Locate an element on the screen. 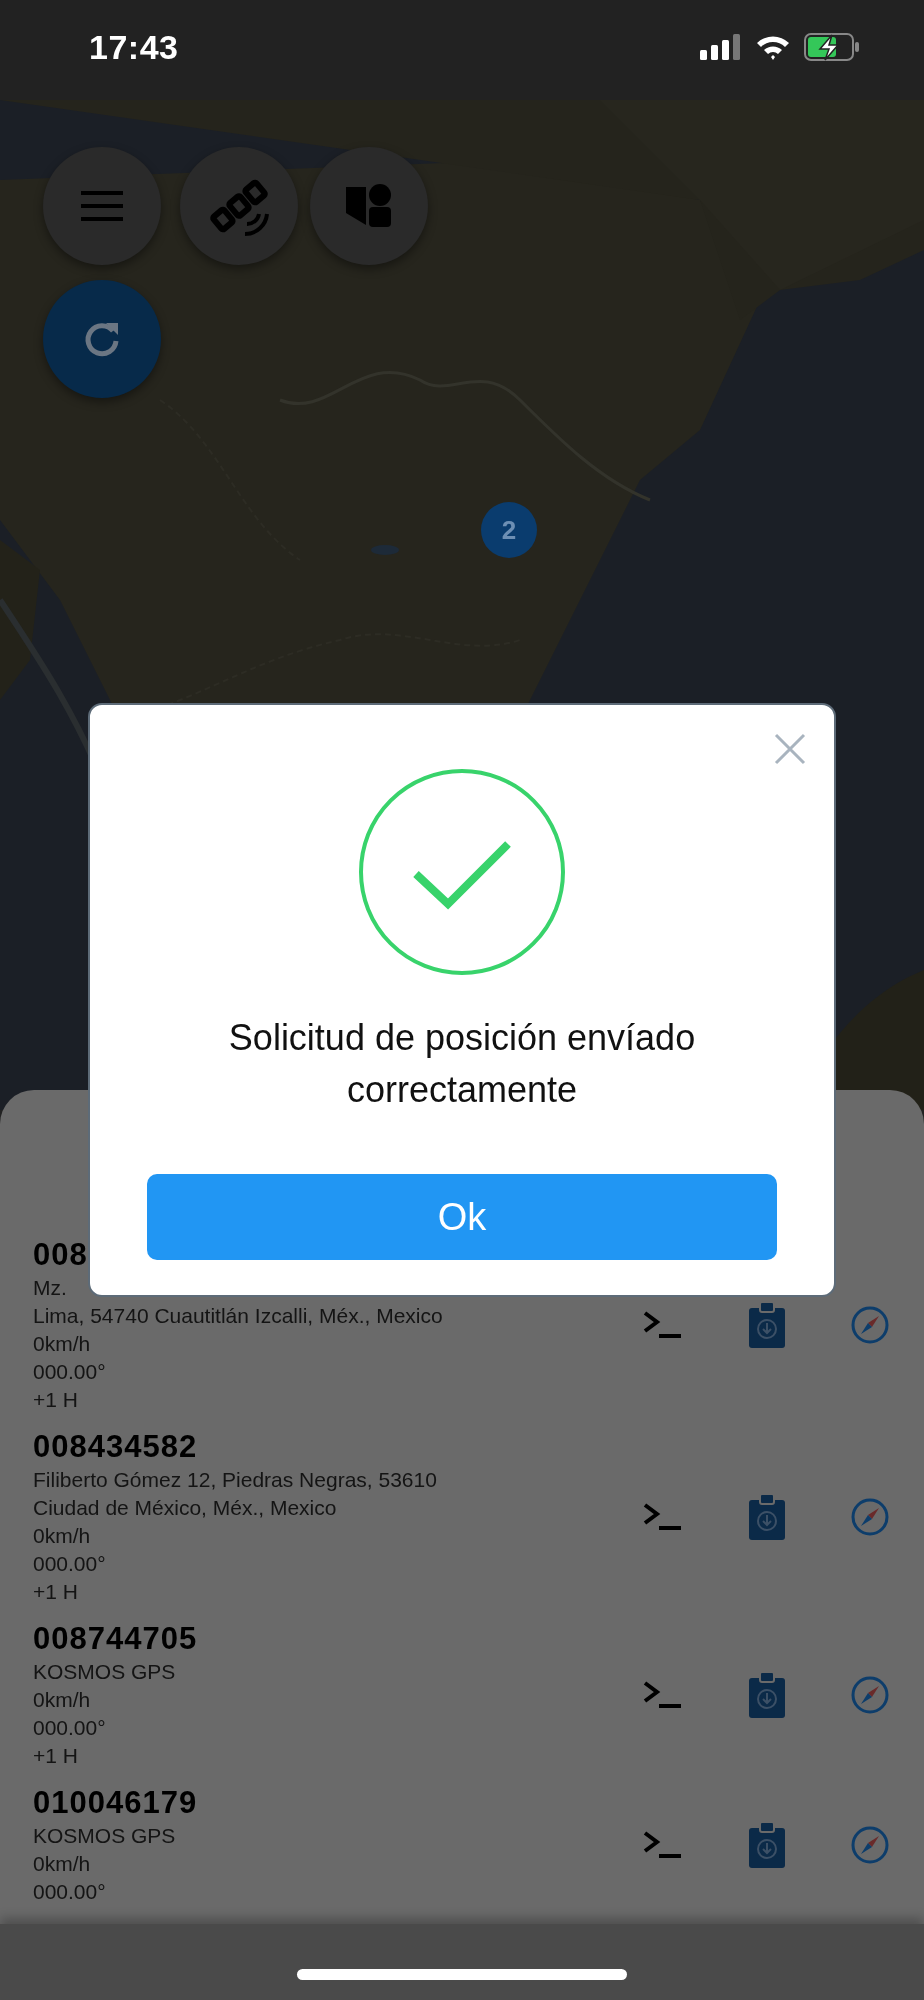 The height and width of the screenshot is (2000, 924). ok-button: Ok is located at coordinates (462, 1217).